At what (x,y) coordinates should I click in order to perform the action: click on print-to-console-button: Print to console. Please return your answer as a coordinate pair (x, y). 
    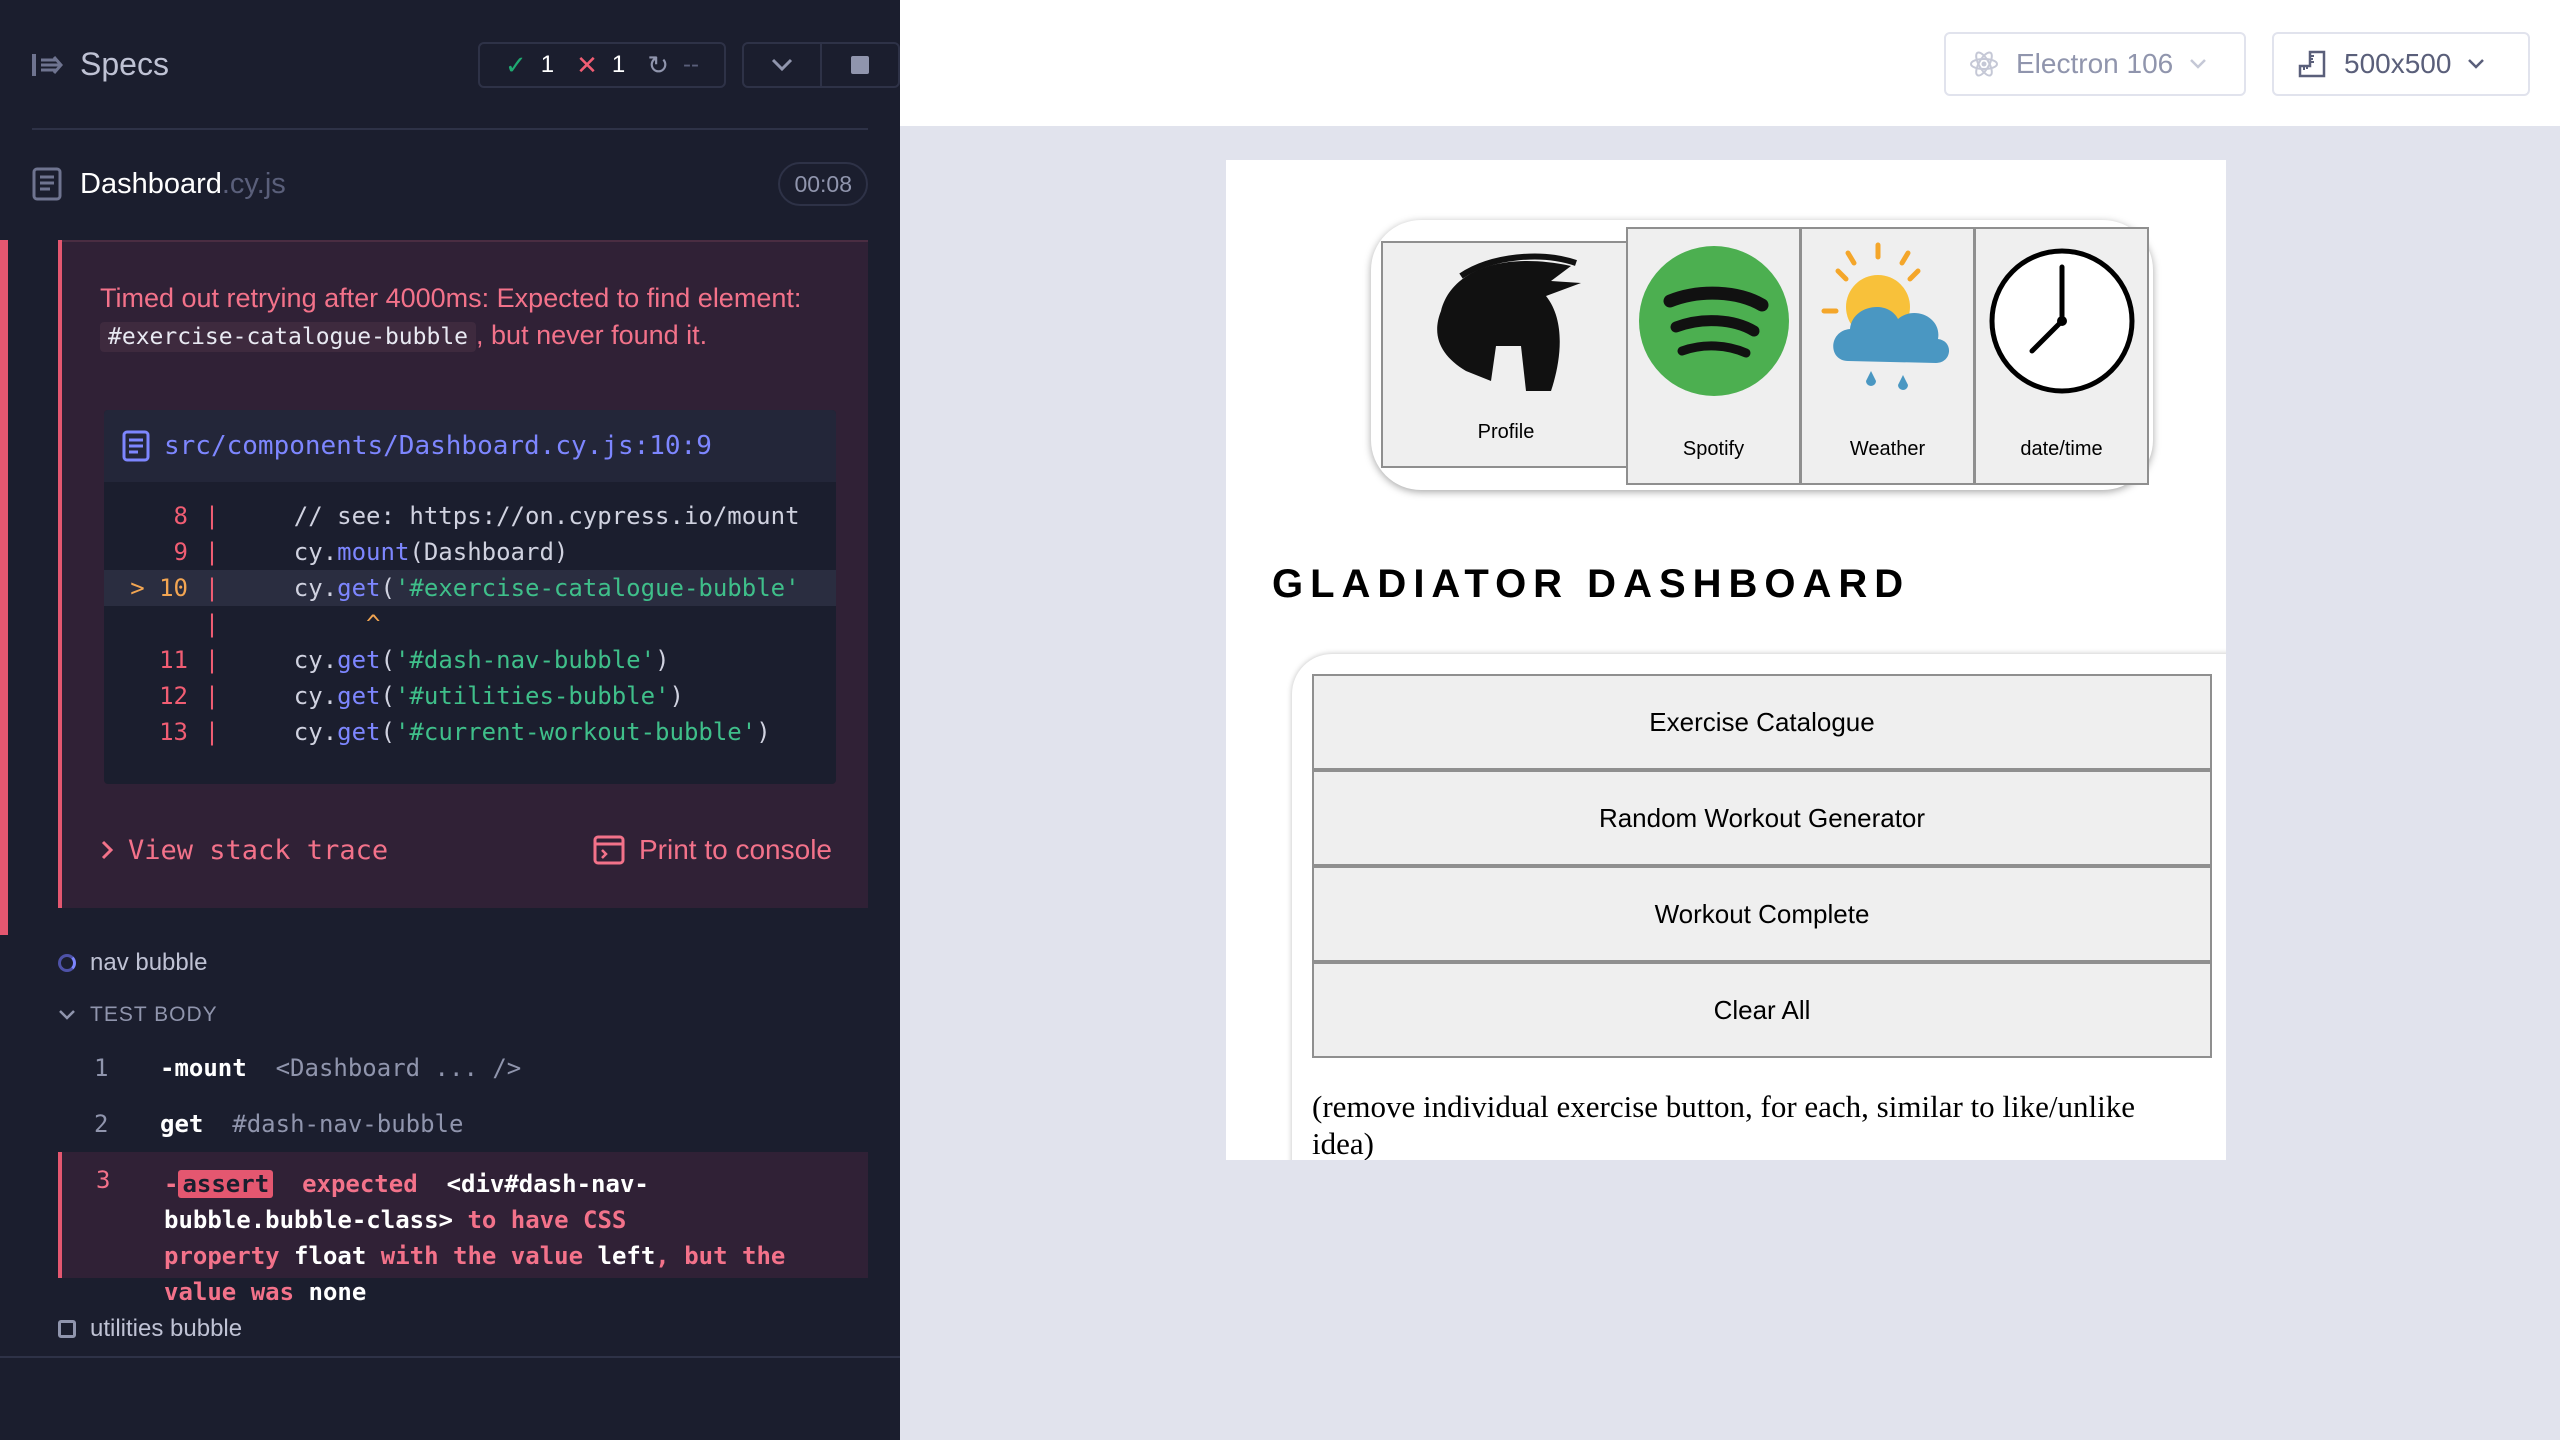
    Looking at the image, I should click on (712, 850).